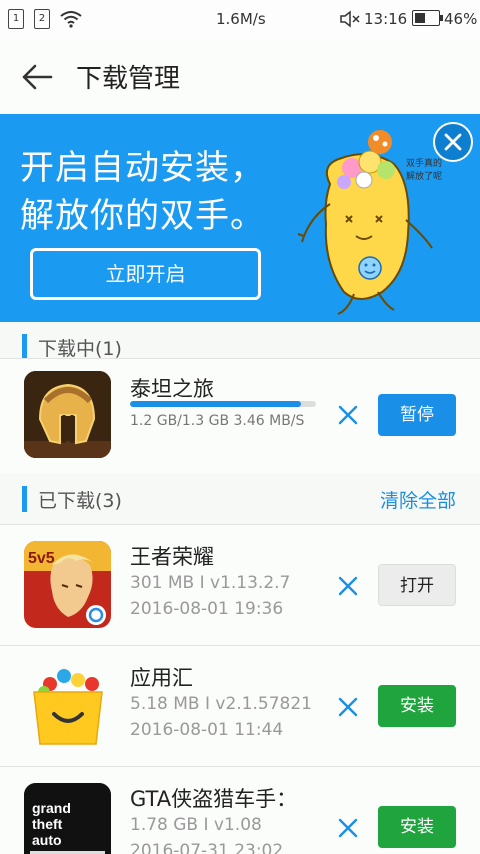 The height and width of the screenshot is (854, 480). I want to click on titan-quest-app-icon, so click(67, 414).